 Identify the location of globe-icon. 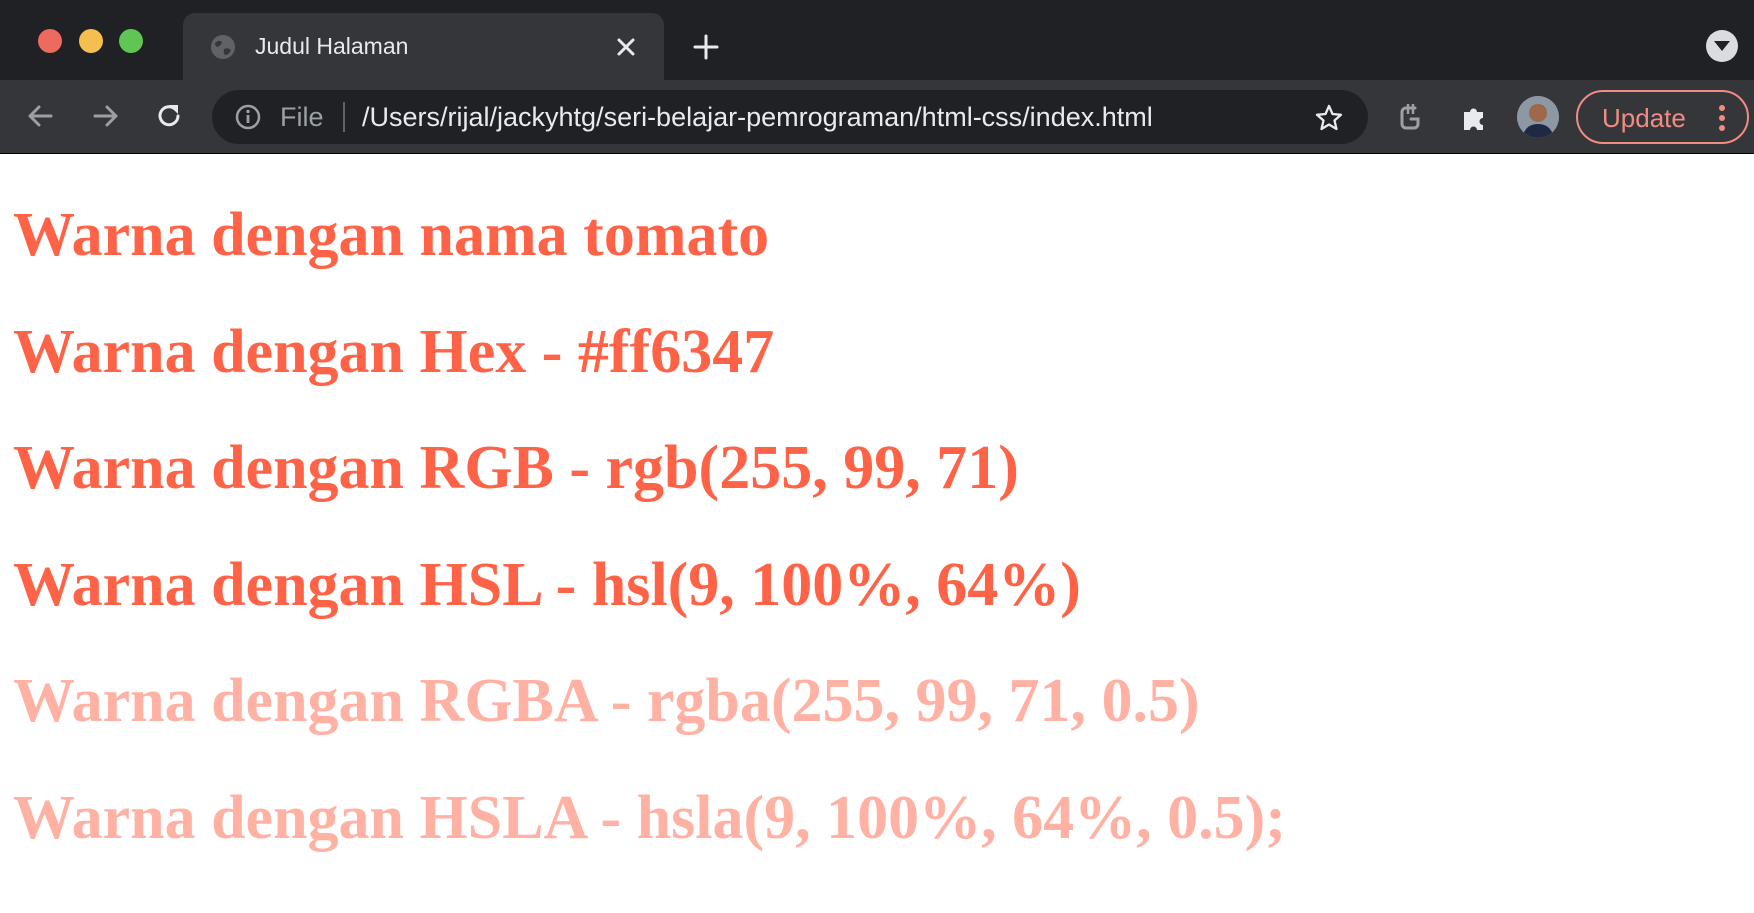
(223, 47).